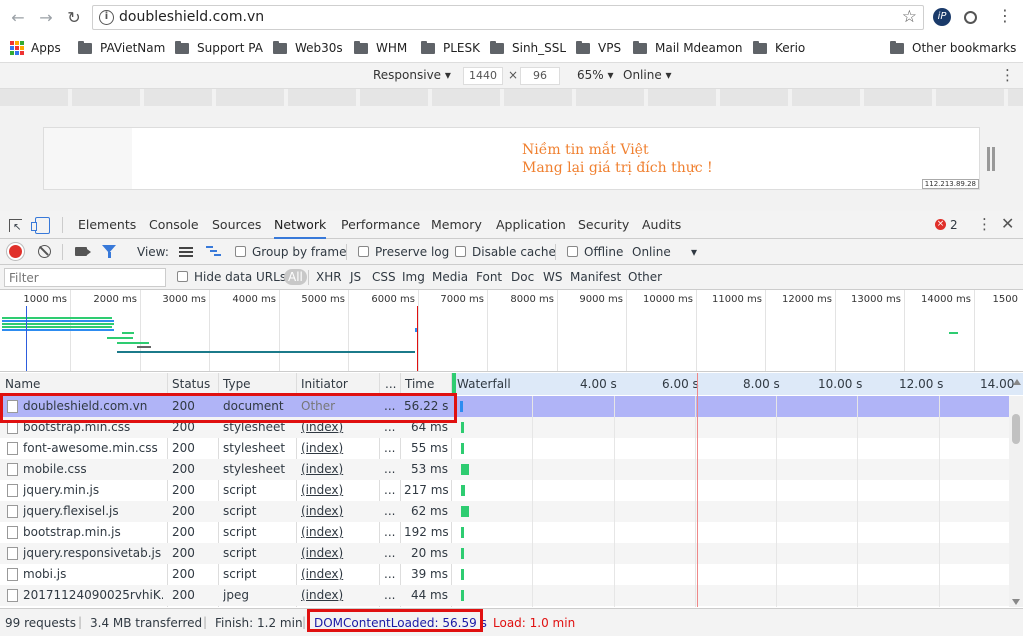 The image size is (1023, 636). I want to click on device-toolbar-icon, so click(40, 225).